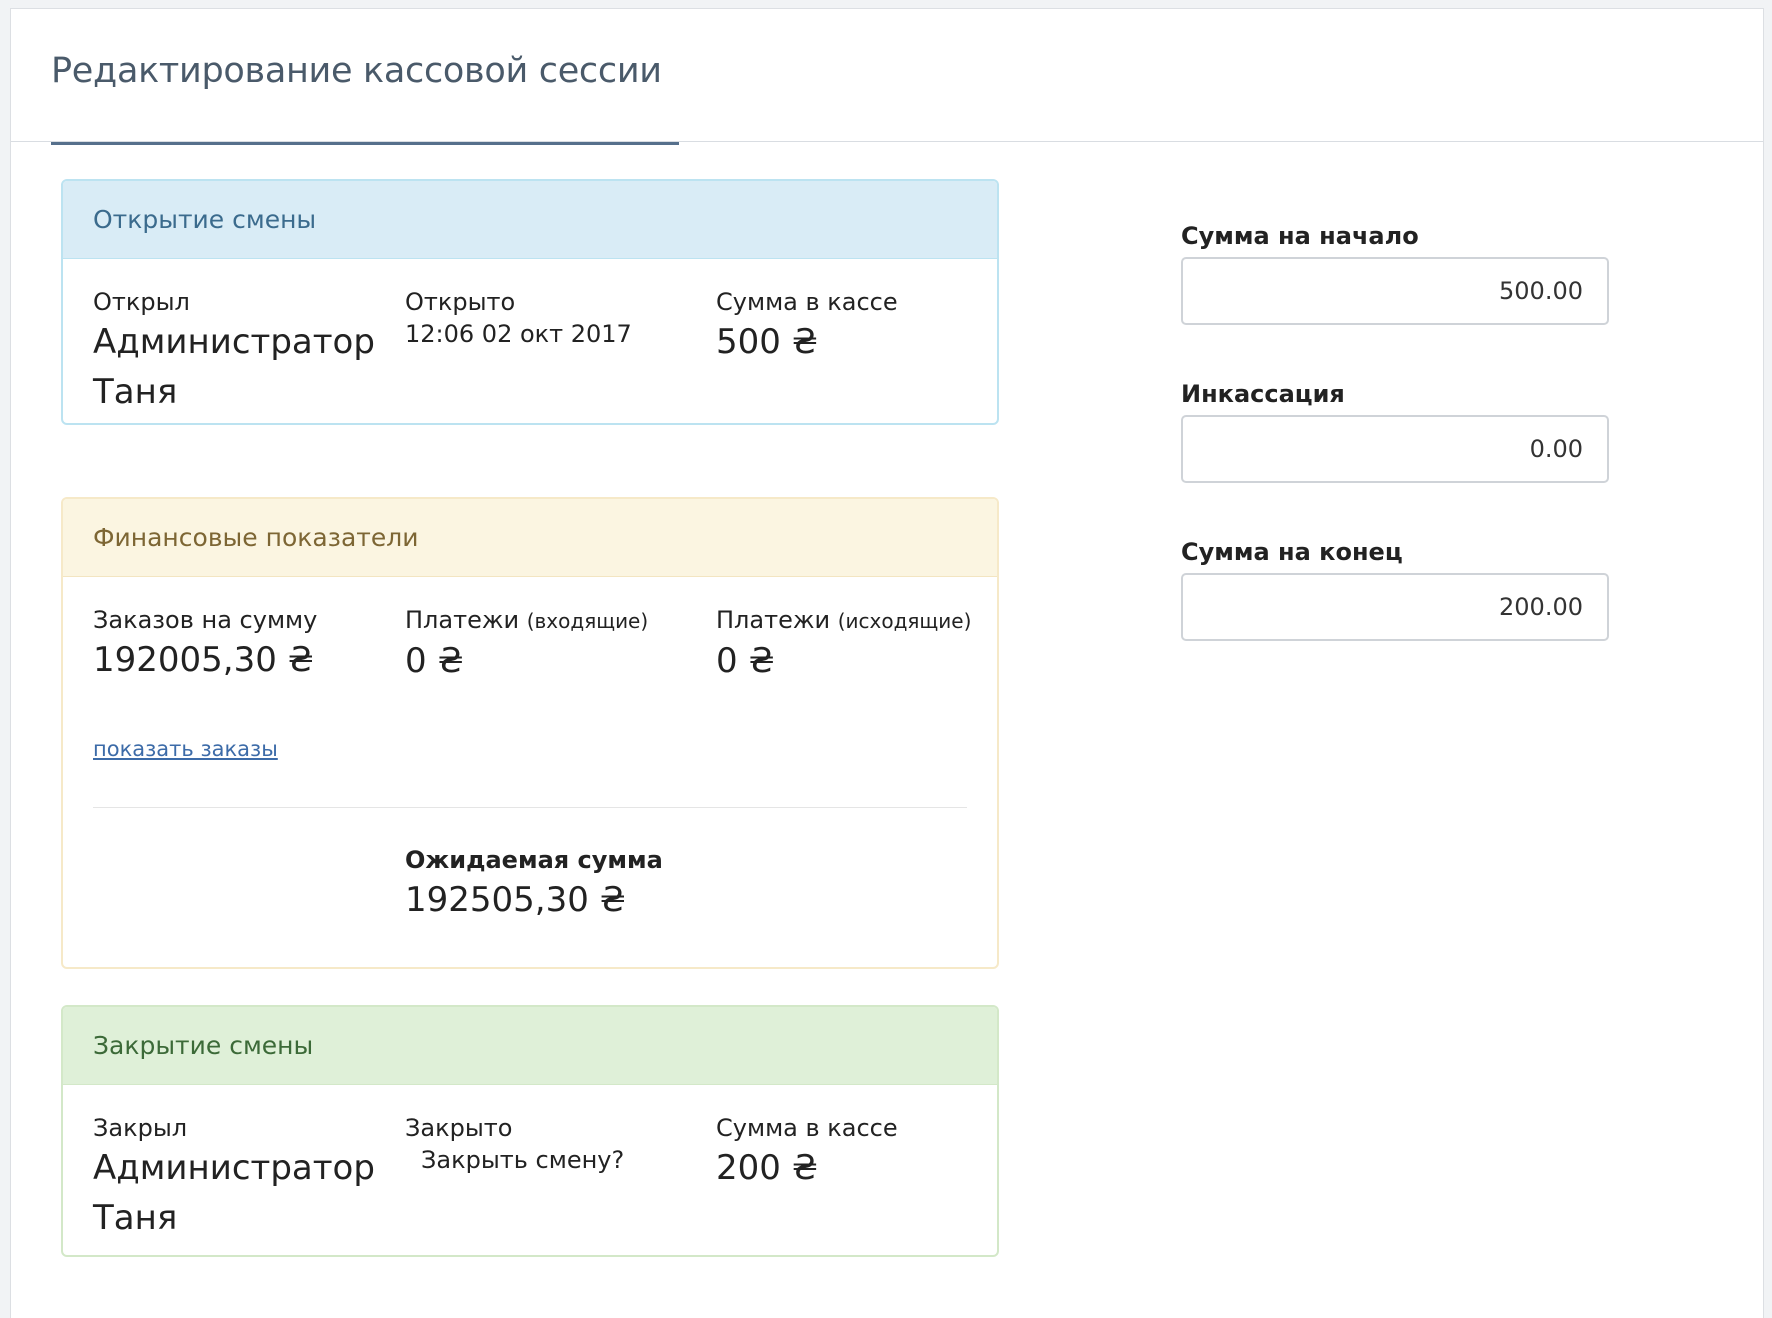 This screenshot has height=1318, width=1772. I want to click on payments-in-note: (входящие), so click(587, 621).